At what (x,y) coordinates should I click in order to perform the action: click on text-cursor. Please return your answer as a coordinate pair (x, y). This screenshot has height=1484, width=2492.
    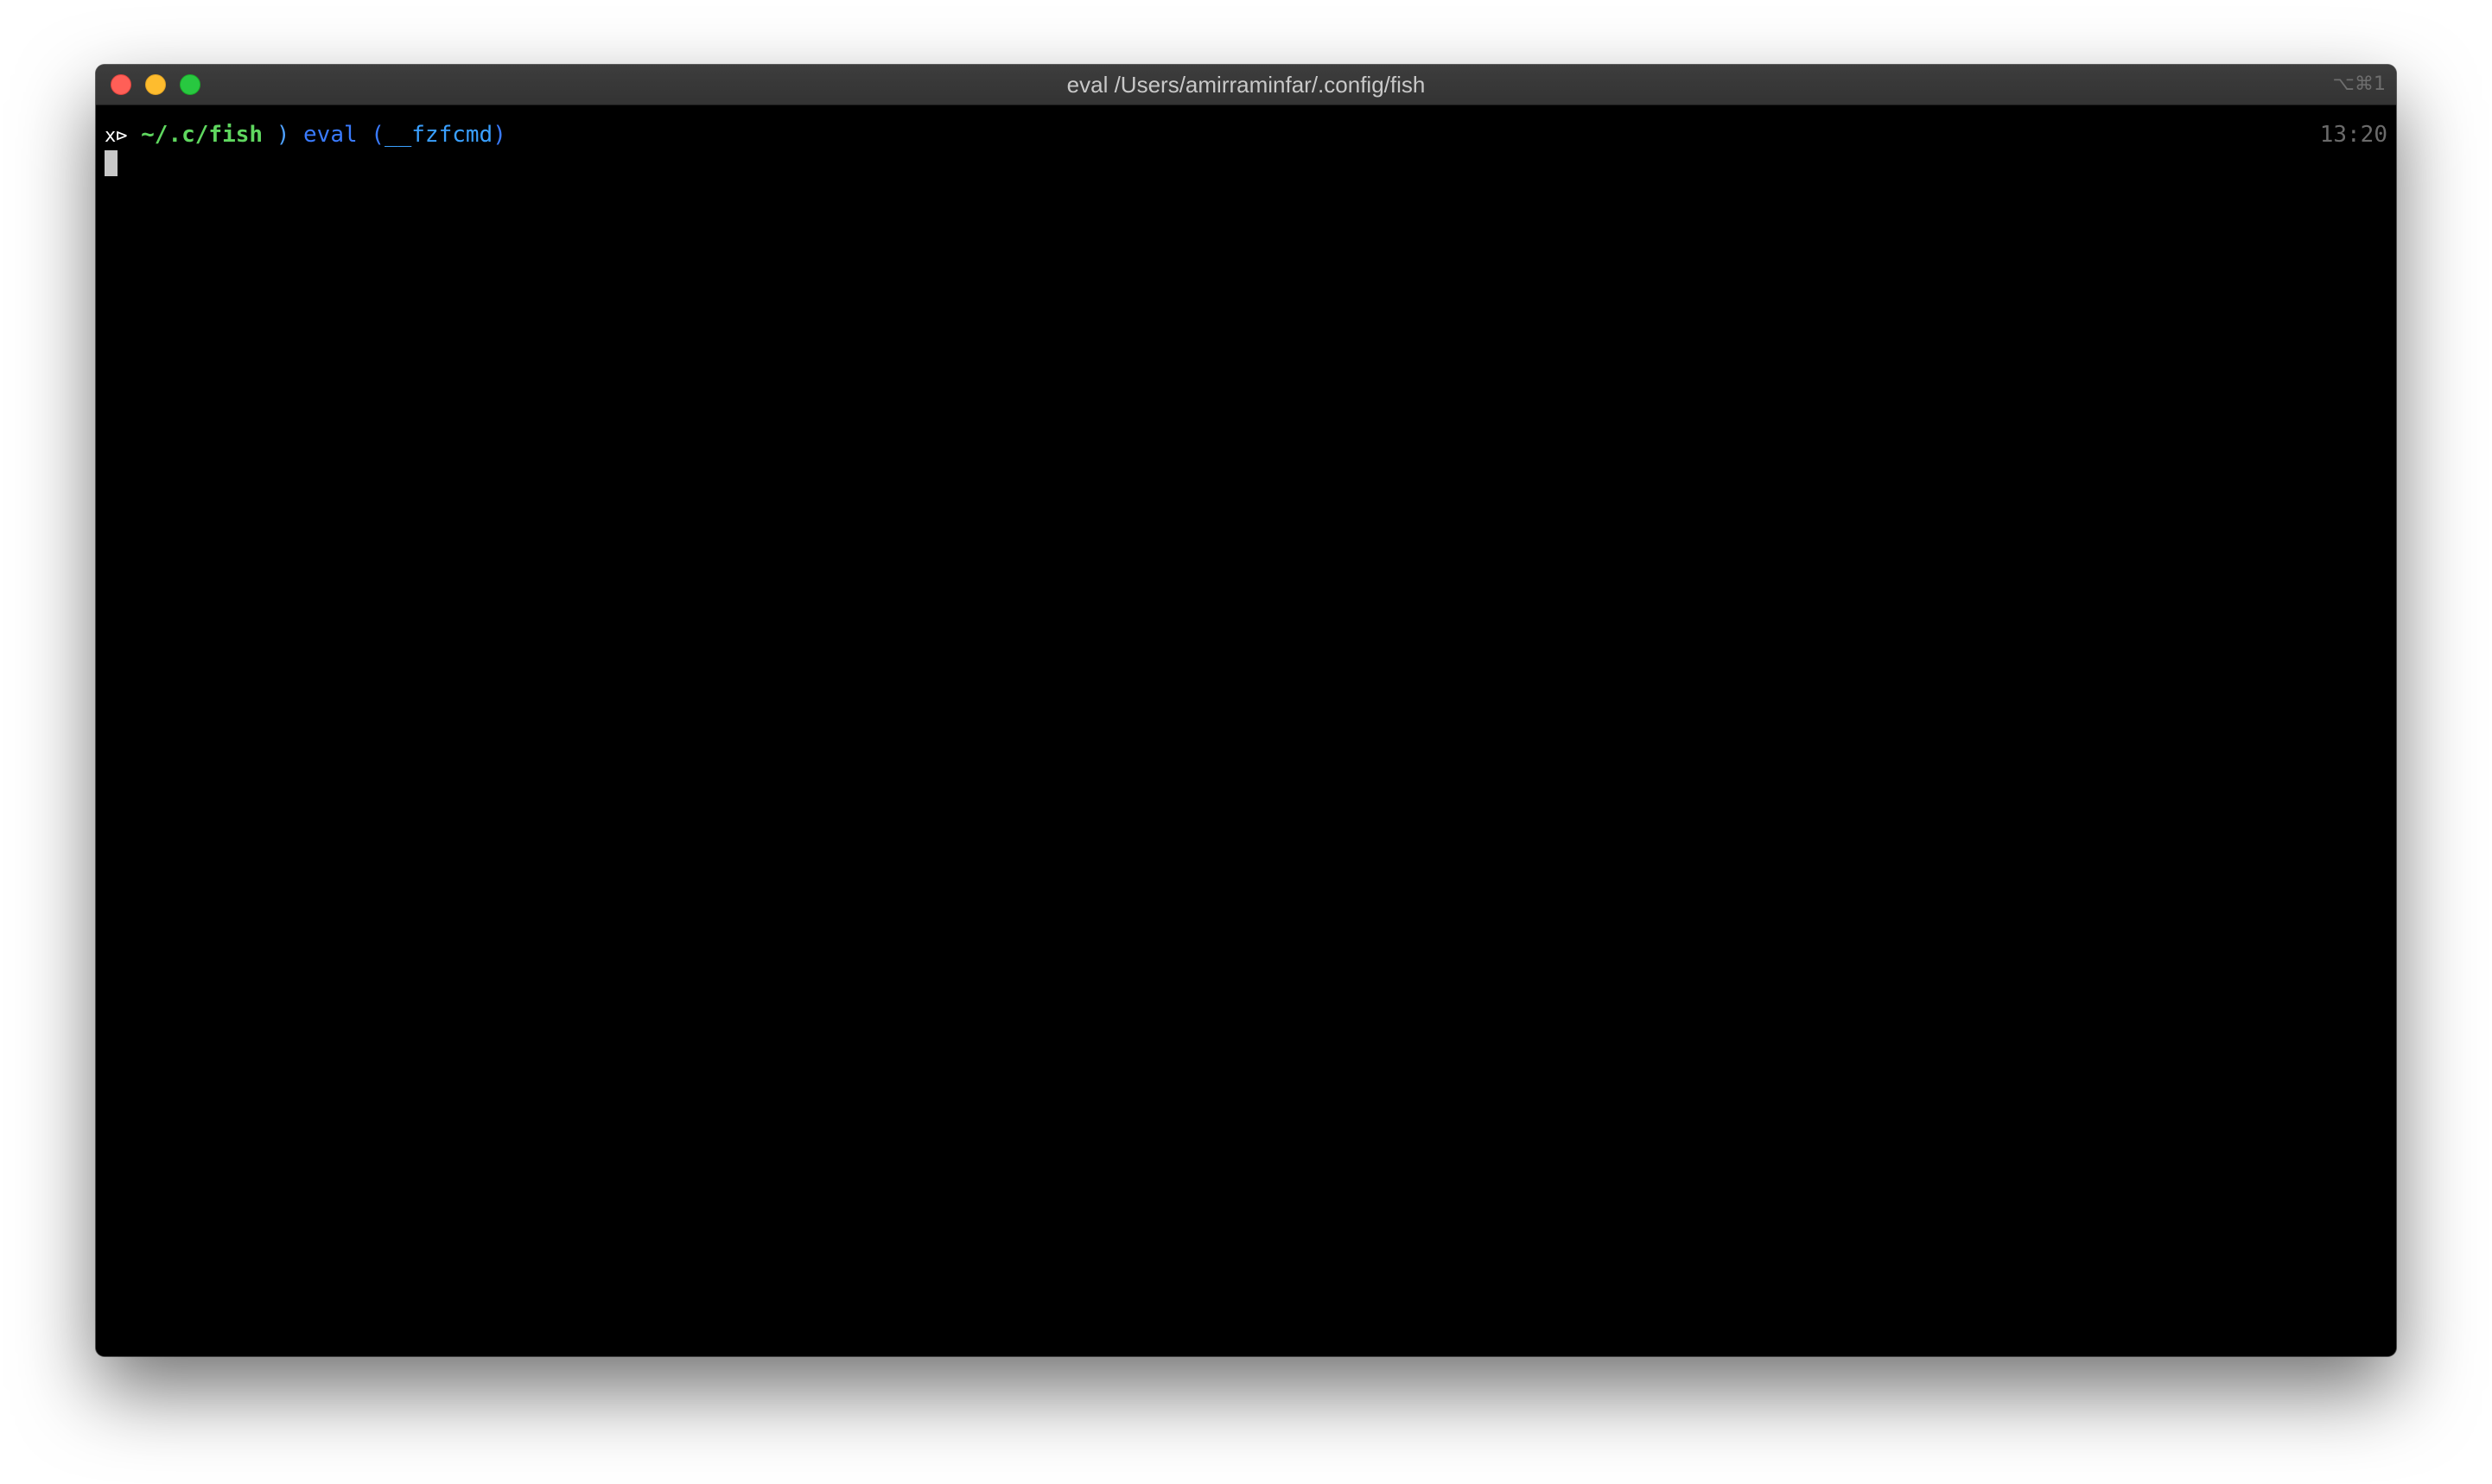
    Looking at the image, I should click on (111, 163).